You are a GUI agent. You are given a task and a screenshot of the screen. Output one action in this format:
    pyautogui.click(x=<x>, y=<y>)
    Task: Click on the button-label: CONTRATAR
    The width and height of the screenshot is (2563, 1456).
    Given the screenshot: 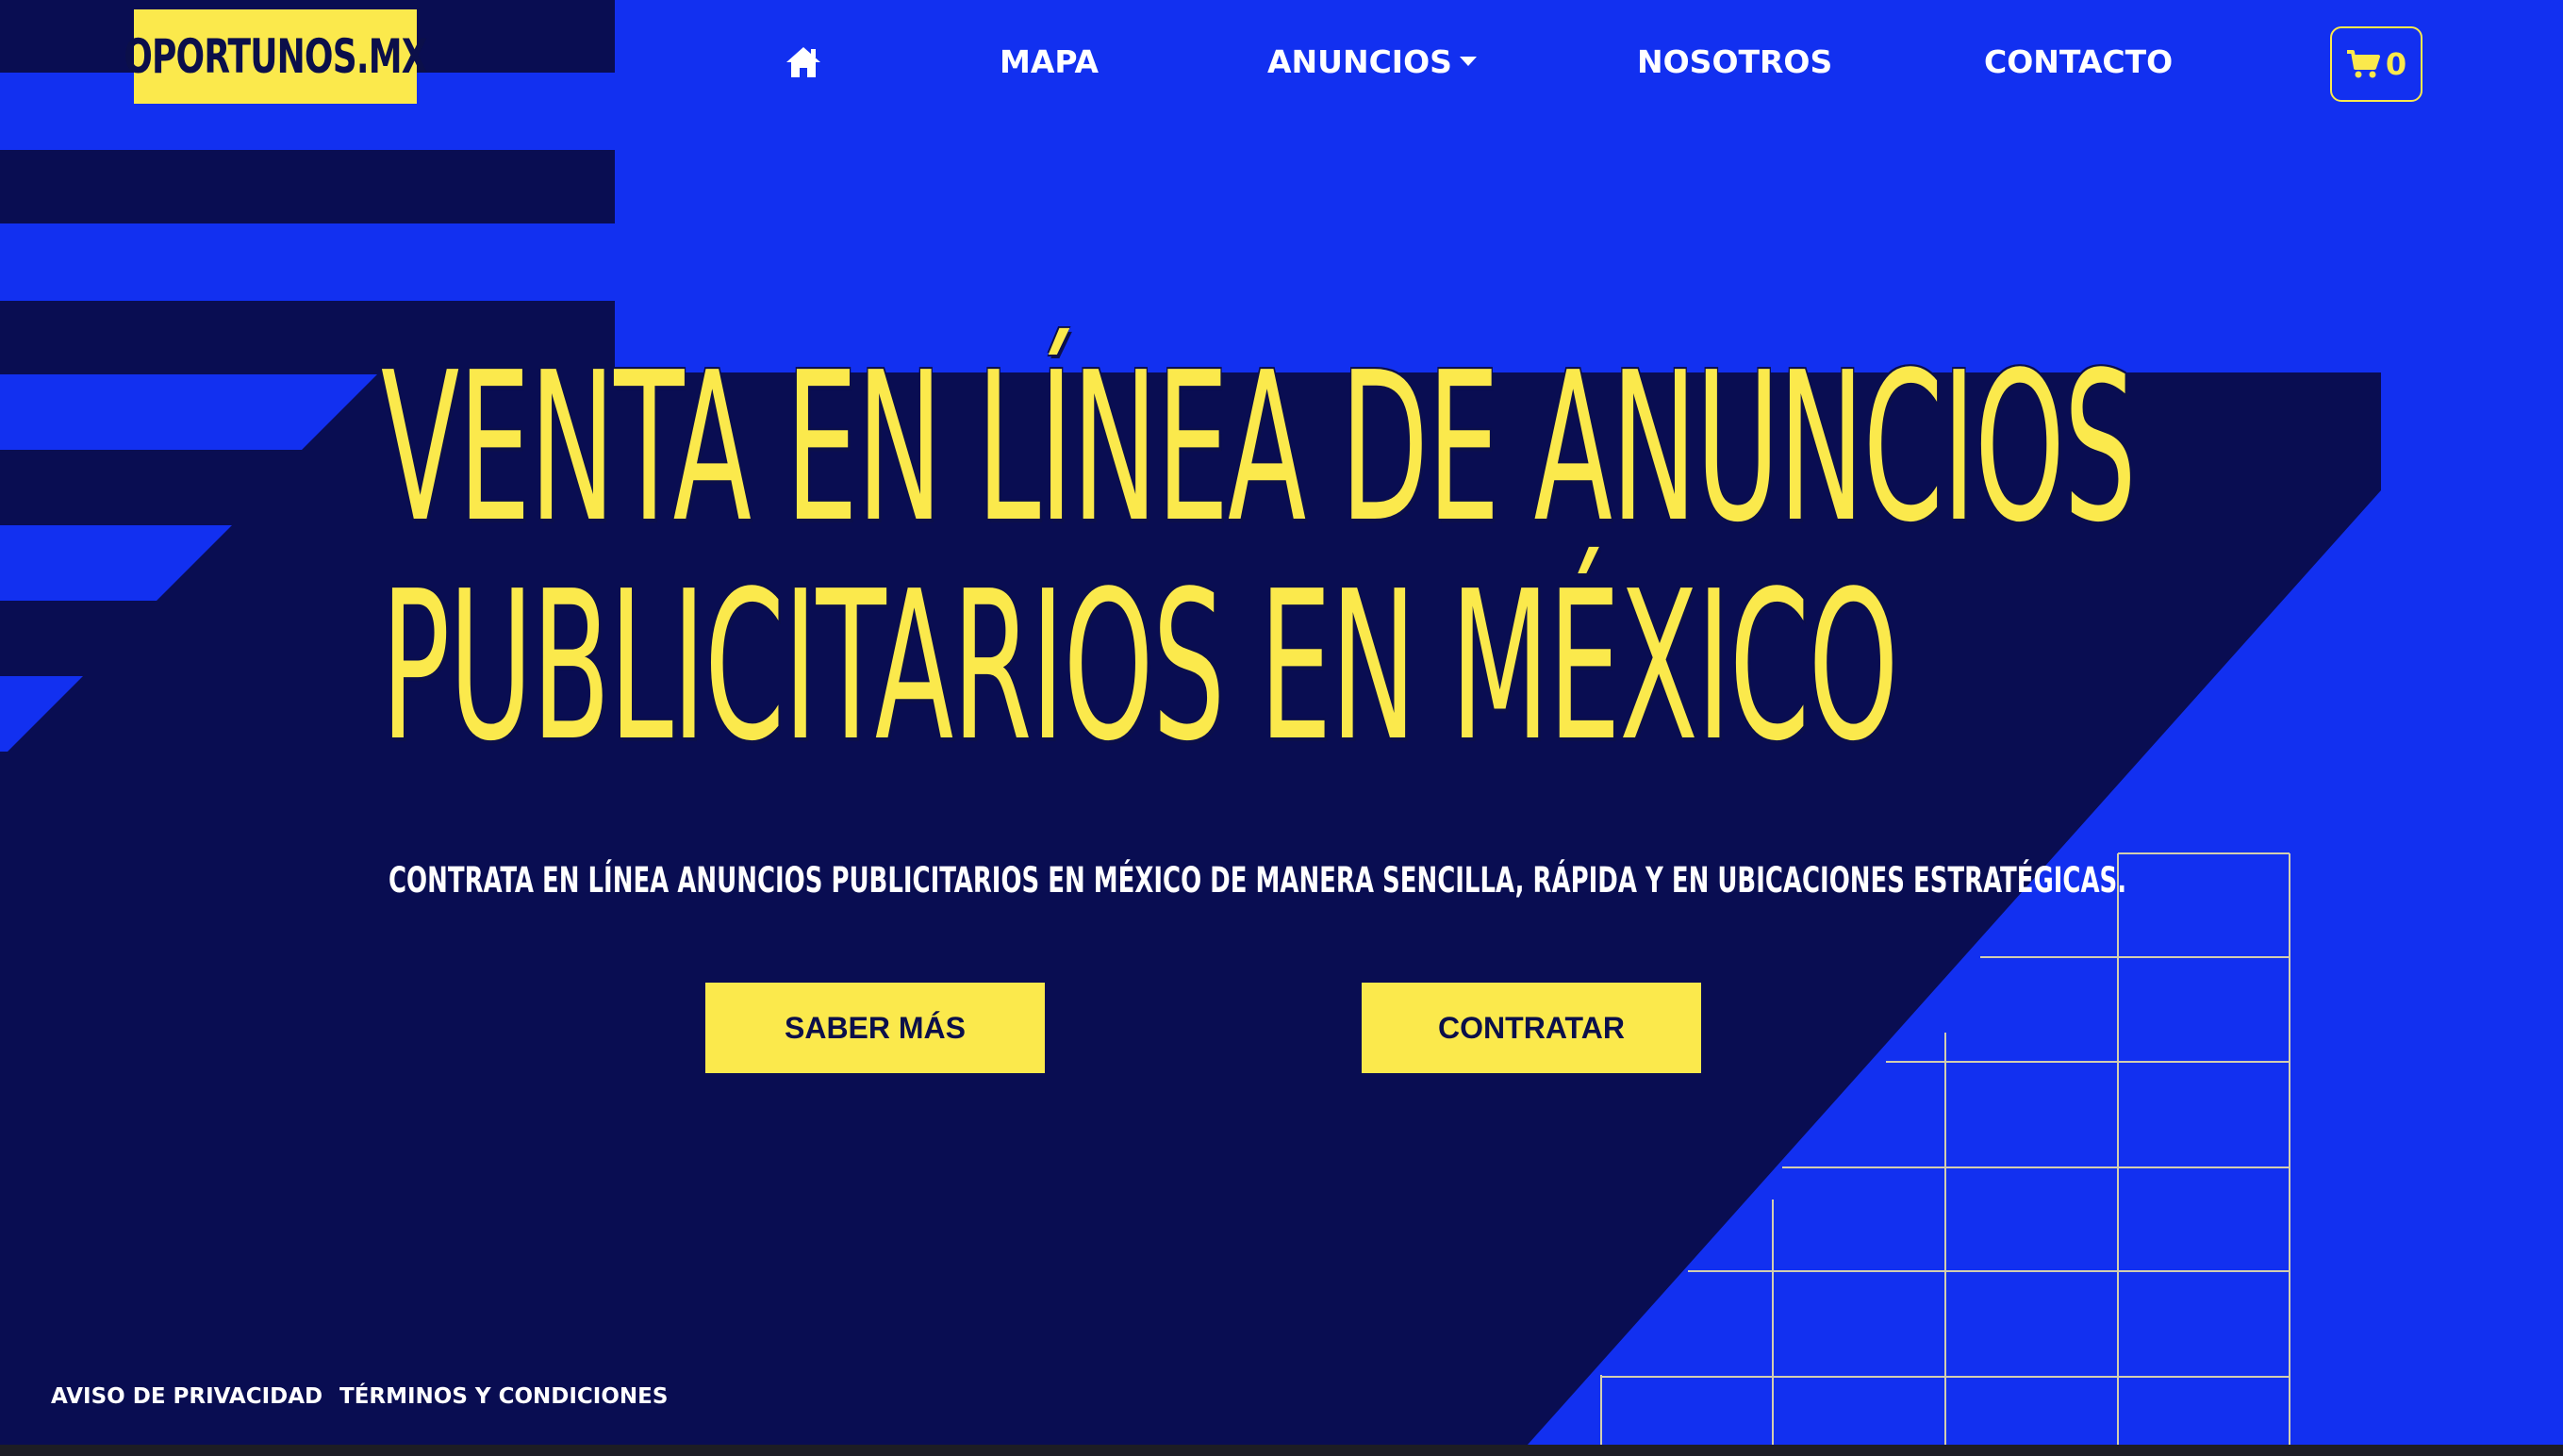 What is the action you would take?
    pyautogui.click(x=1531, y=1028)
    